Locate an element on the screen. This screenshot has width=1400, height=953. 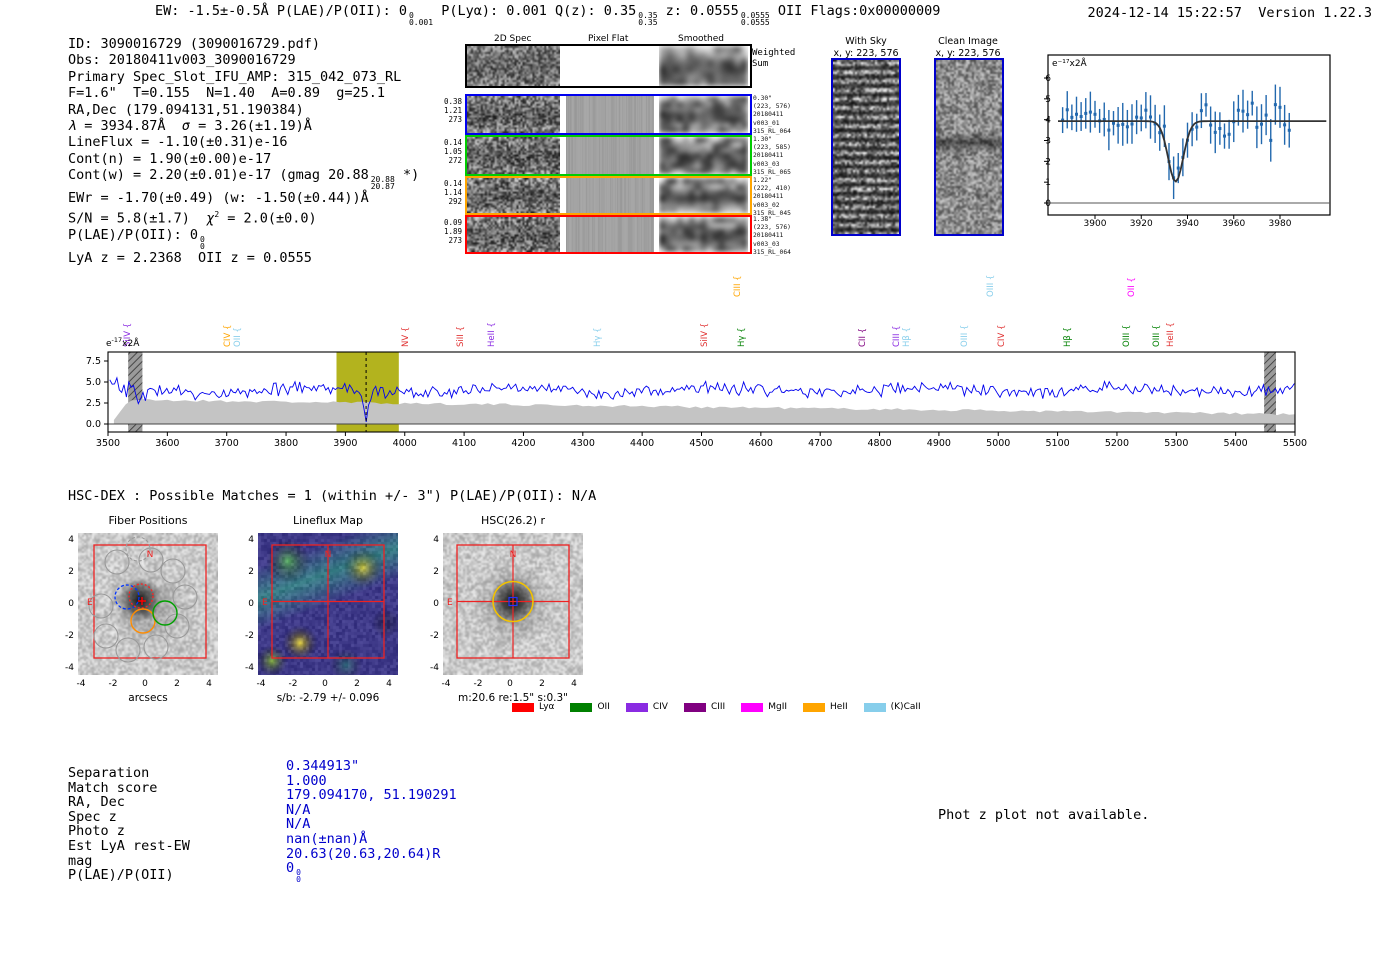
spec2d-row-meta: 1.38" (223, 576) 20180411 v003_03 315_RL_064 is located at coordinates (772, 236).